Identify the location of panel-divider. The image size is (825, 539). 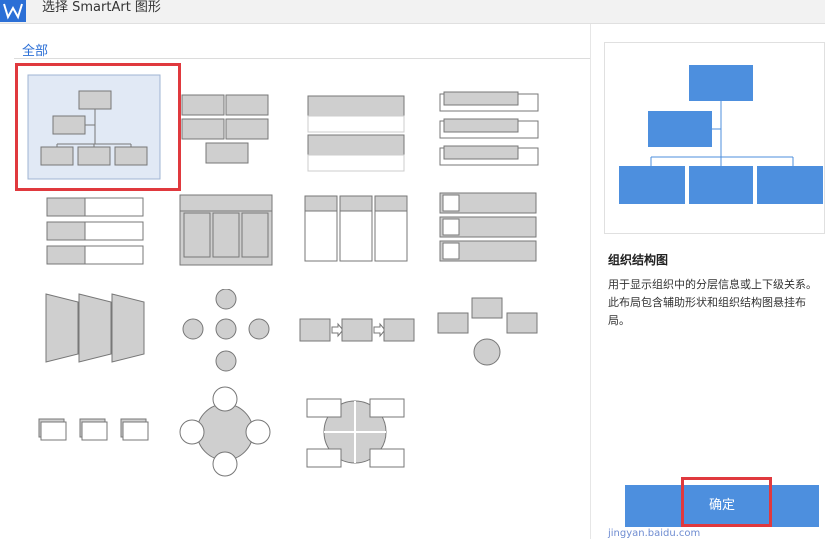
(590, 281).